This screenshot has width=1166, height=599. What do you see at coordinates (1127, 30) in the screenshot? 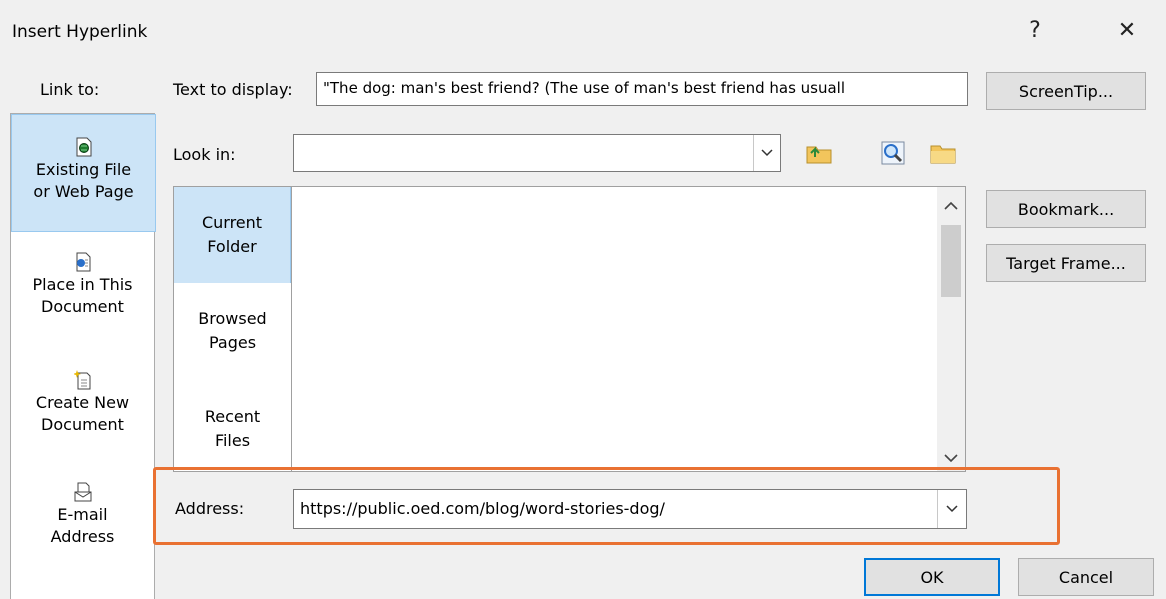
I see `close-button: ✕` at bounding box center [1127, 30].